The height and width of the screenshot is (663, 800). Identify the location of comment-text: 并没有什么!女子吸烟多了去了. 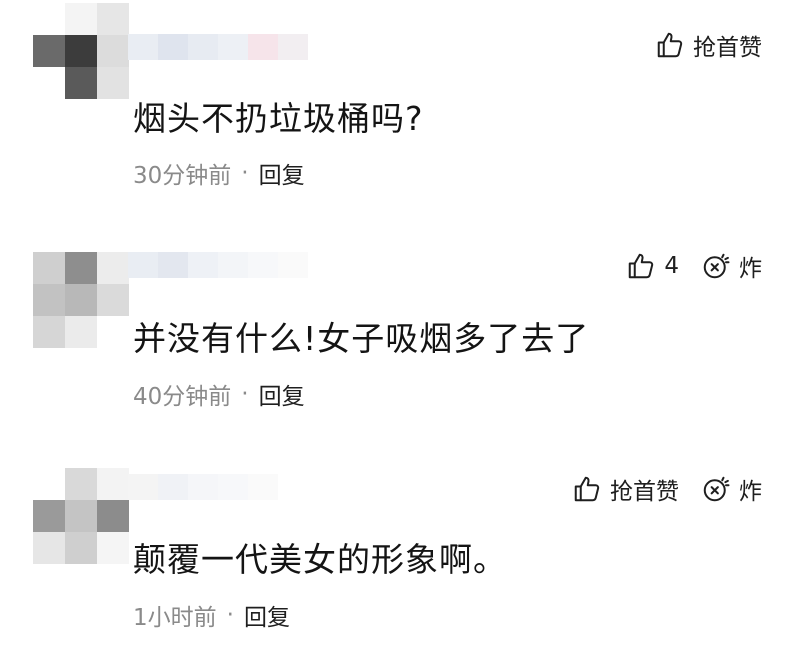
(361, 338).